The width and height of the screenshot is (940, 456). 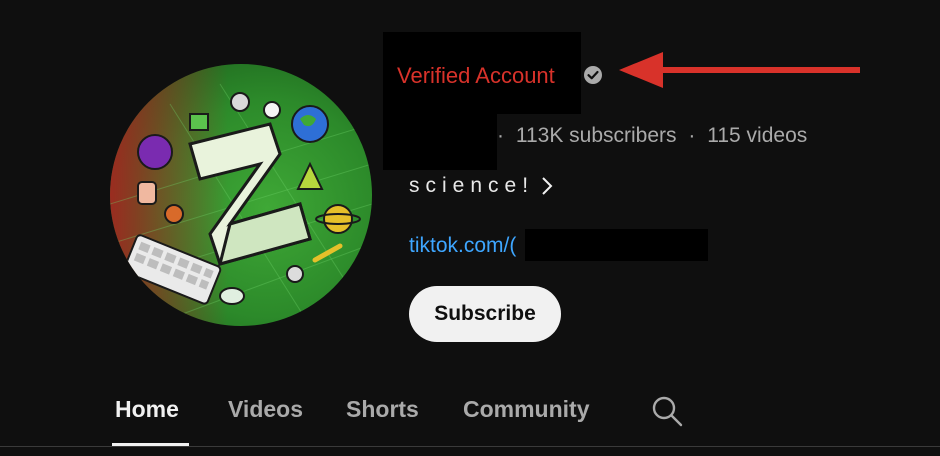 What do you see at coordinates (485, 314) in the screenshot?
I see `subscribe-button: Subscribe` at bounding box center [485, 314].